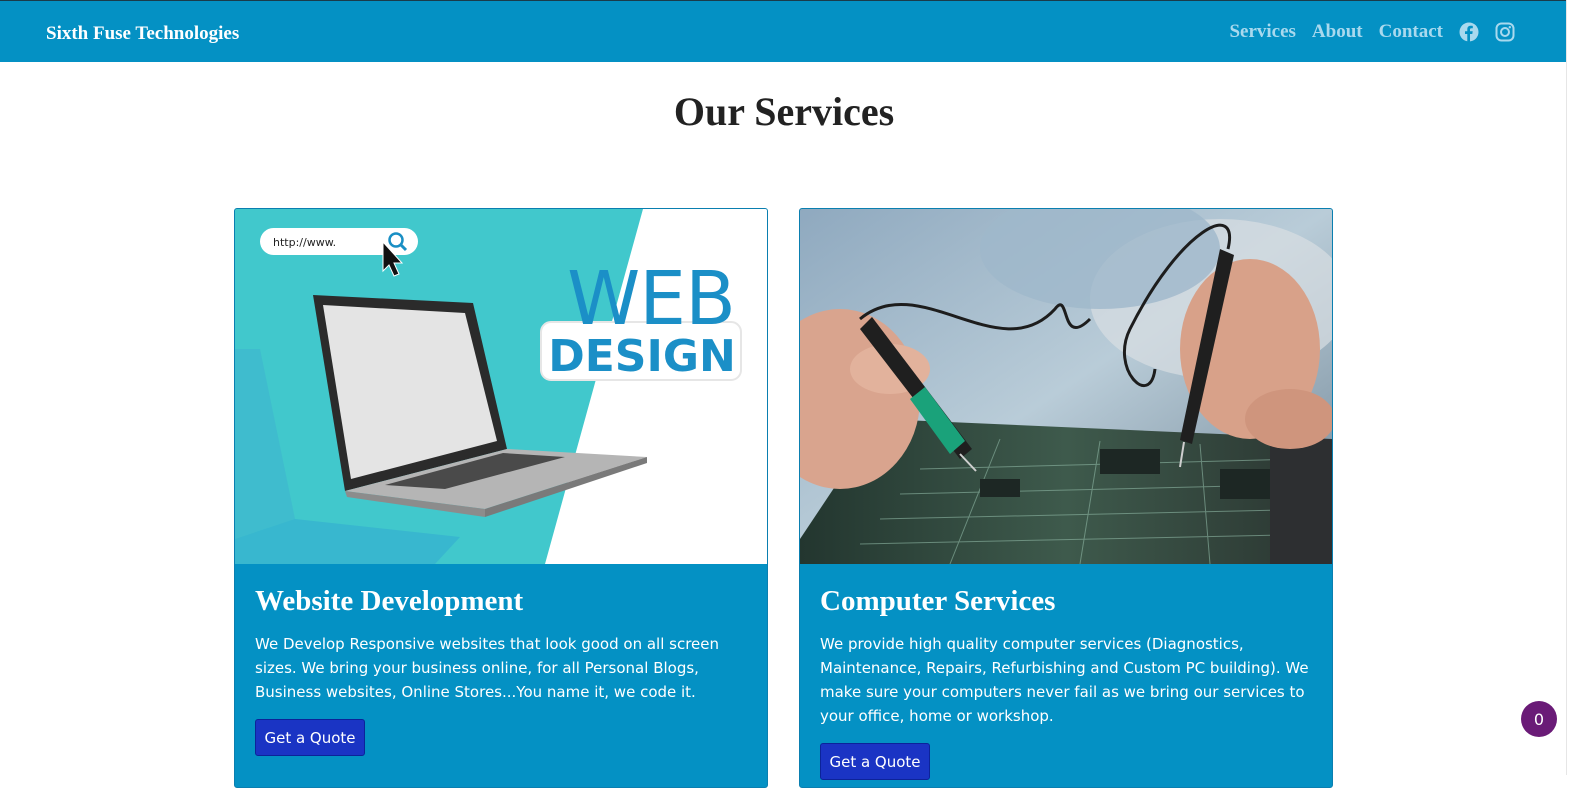 This screenshot has height=788, width=1584. I want to click on get-quote-button-website: Get a Quote, so click(310, 737).